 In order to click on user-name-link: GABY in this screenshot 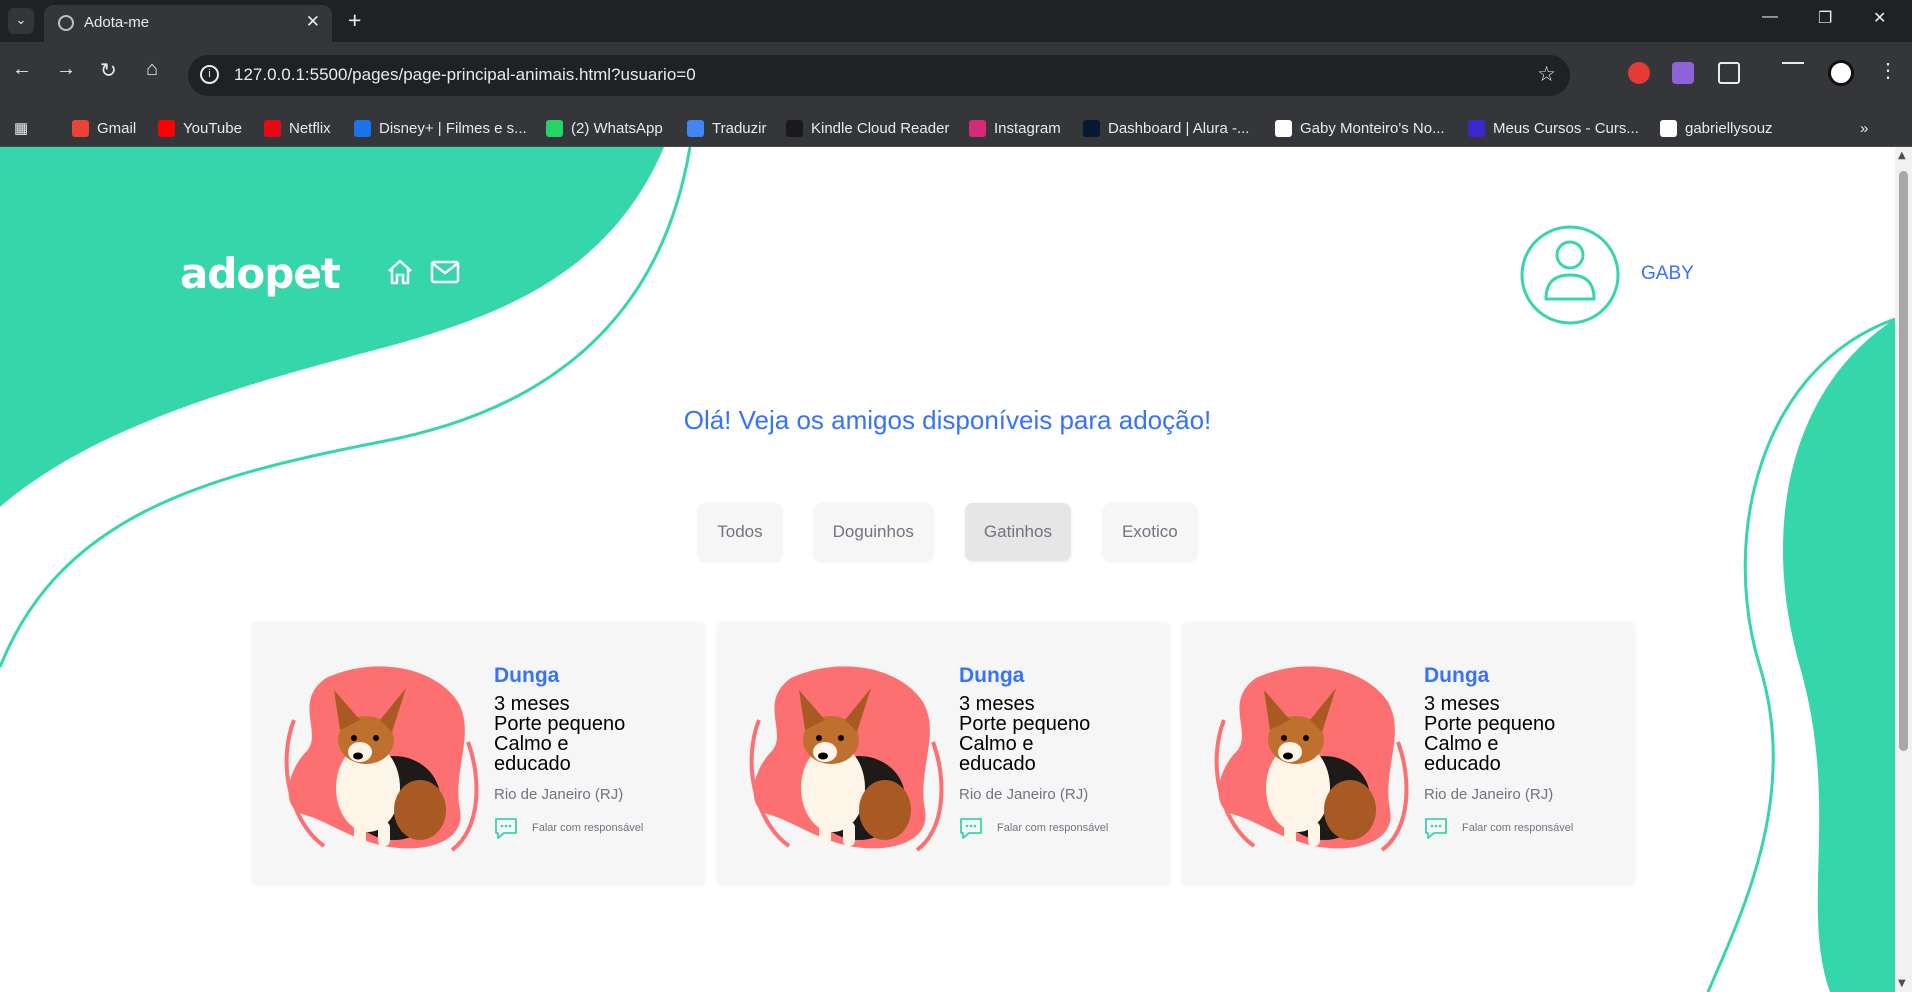, I will do `click(1667, 274)`.